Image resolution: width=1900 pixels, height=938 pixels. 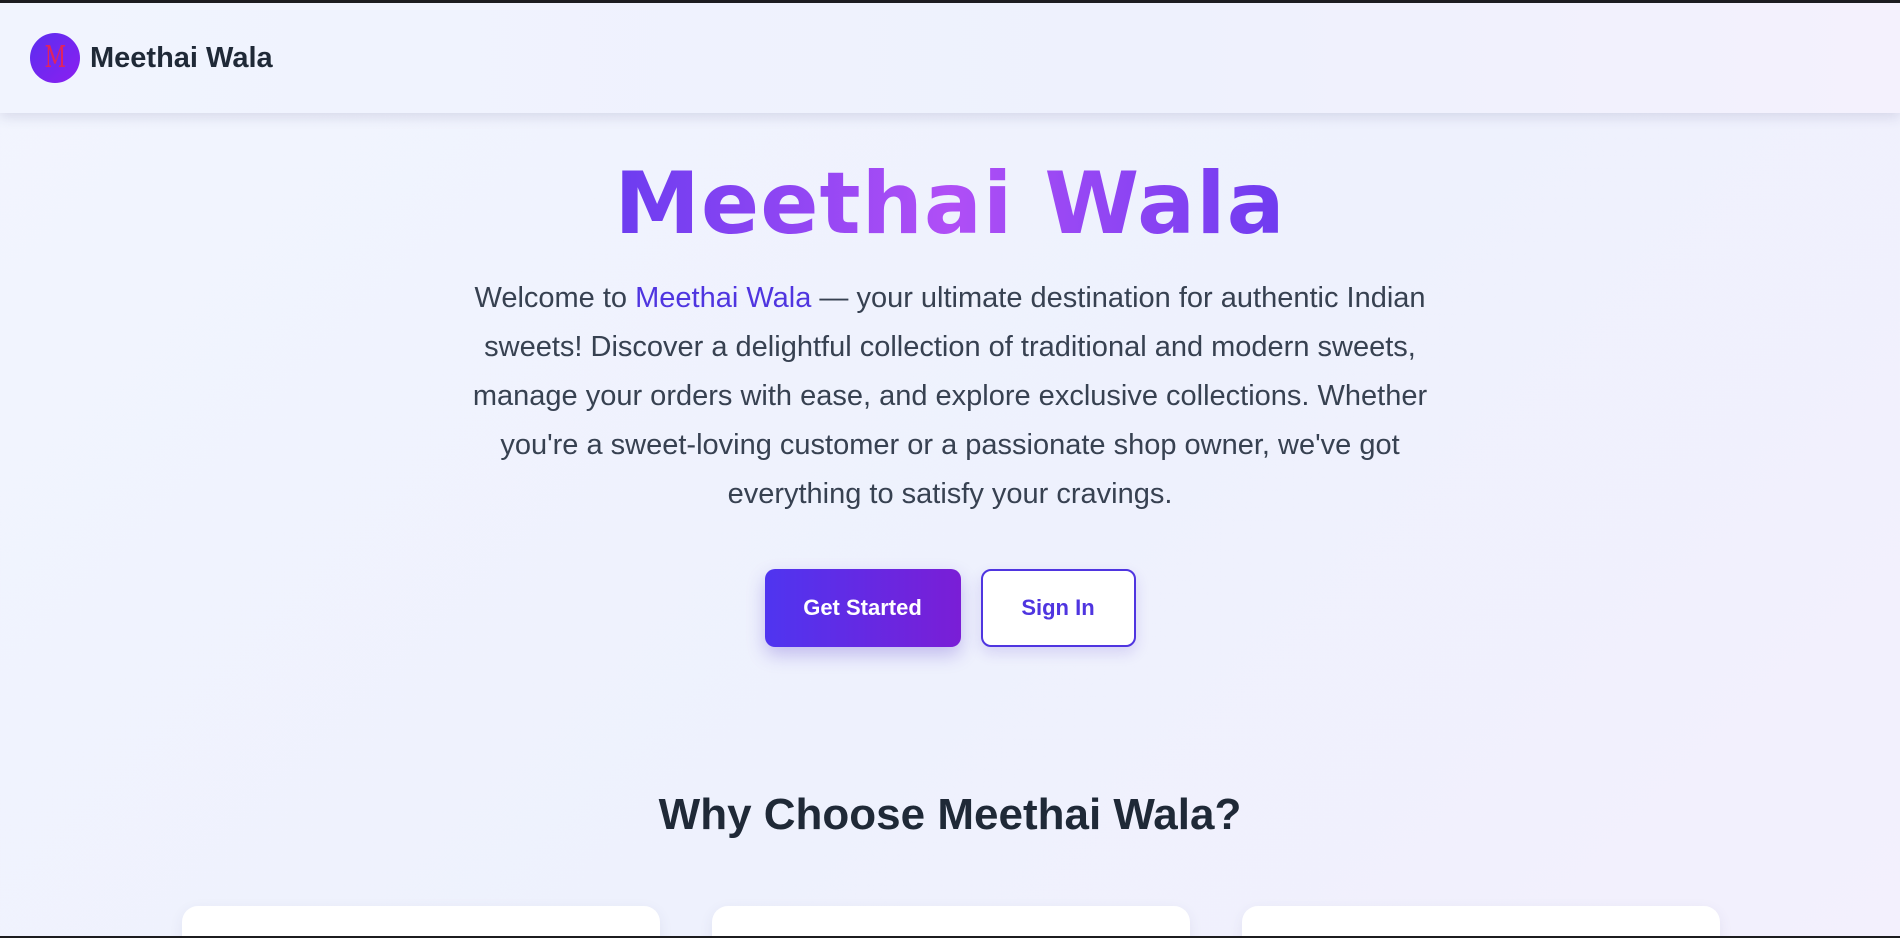 I want to click on hero-intro-prefix: Welcome to, so click(x=555, y=298).